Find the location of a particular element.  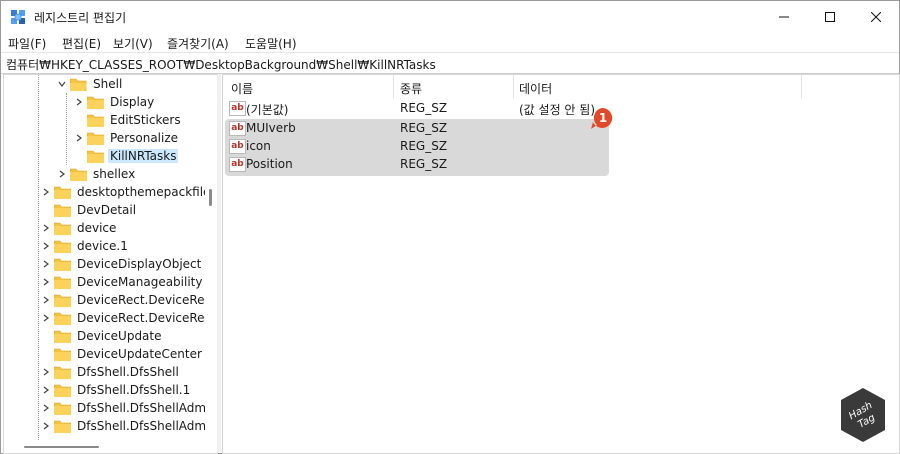

tree-item-shellex: shellex is located at coordinates (97, 174).